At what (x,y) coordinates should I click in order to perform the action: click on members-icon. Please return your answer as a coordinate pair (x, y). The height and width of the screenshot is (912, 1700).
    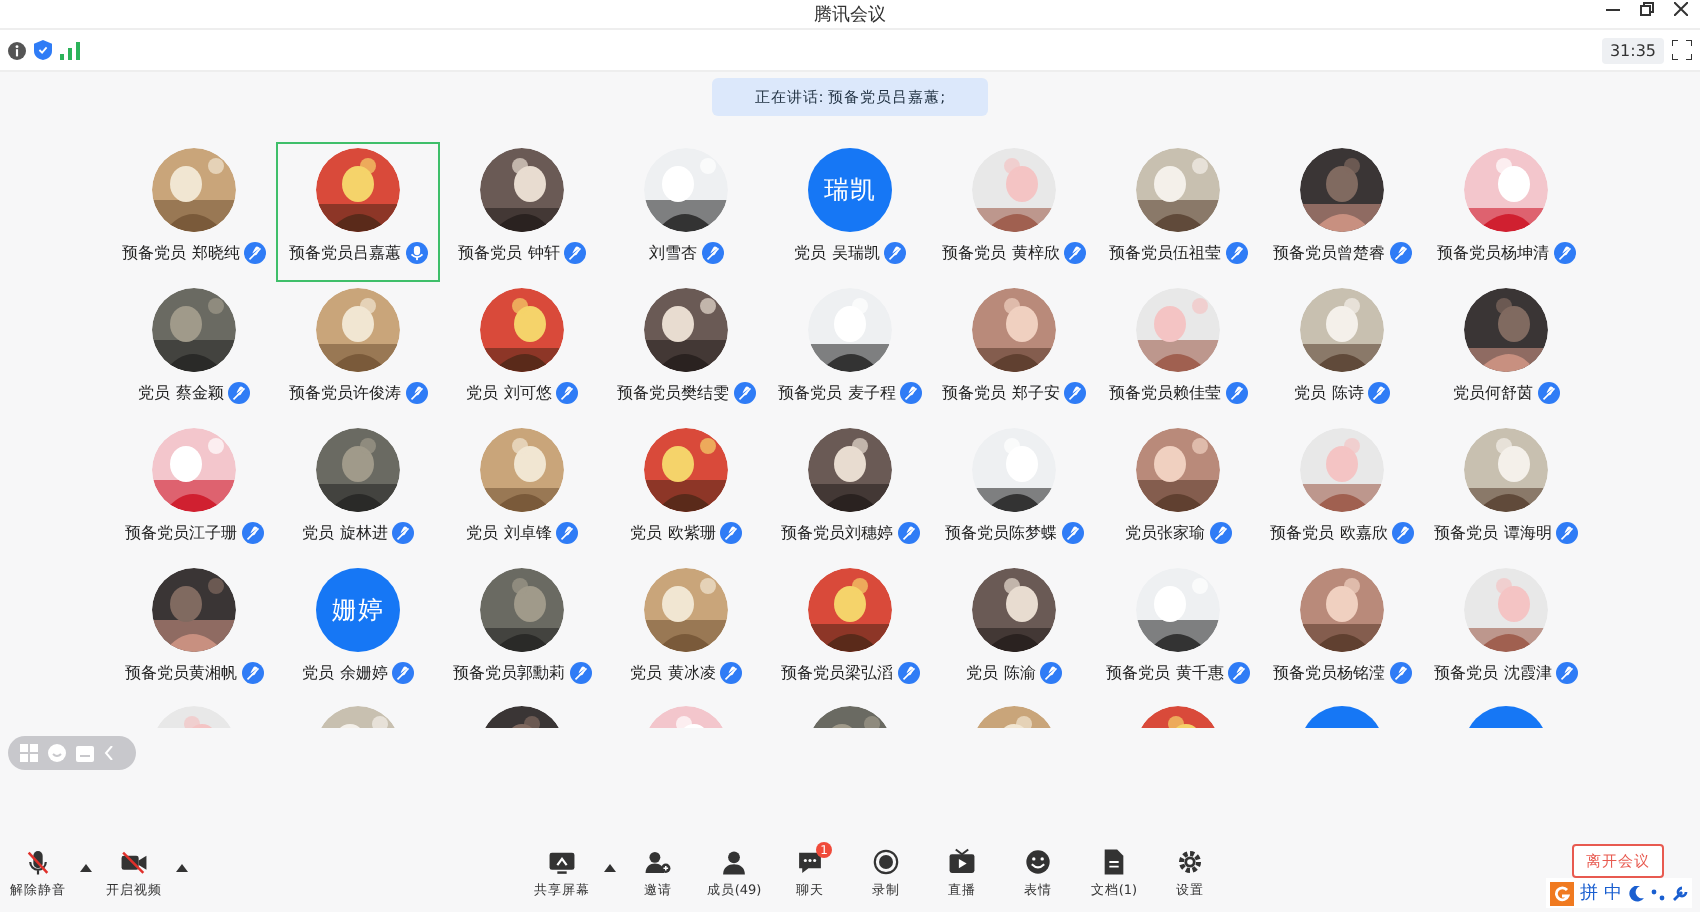
    Looking at the image, I should click on (734, 862).